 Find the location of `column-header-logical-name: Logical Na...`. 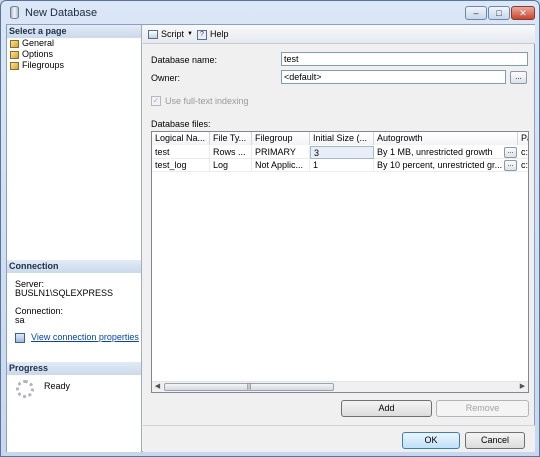

column-header-logical-name: Logical Na... is located at coordinates (181, 138).